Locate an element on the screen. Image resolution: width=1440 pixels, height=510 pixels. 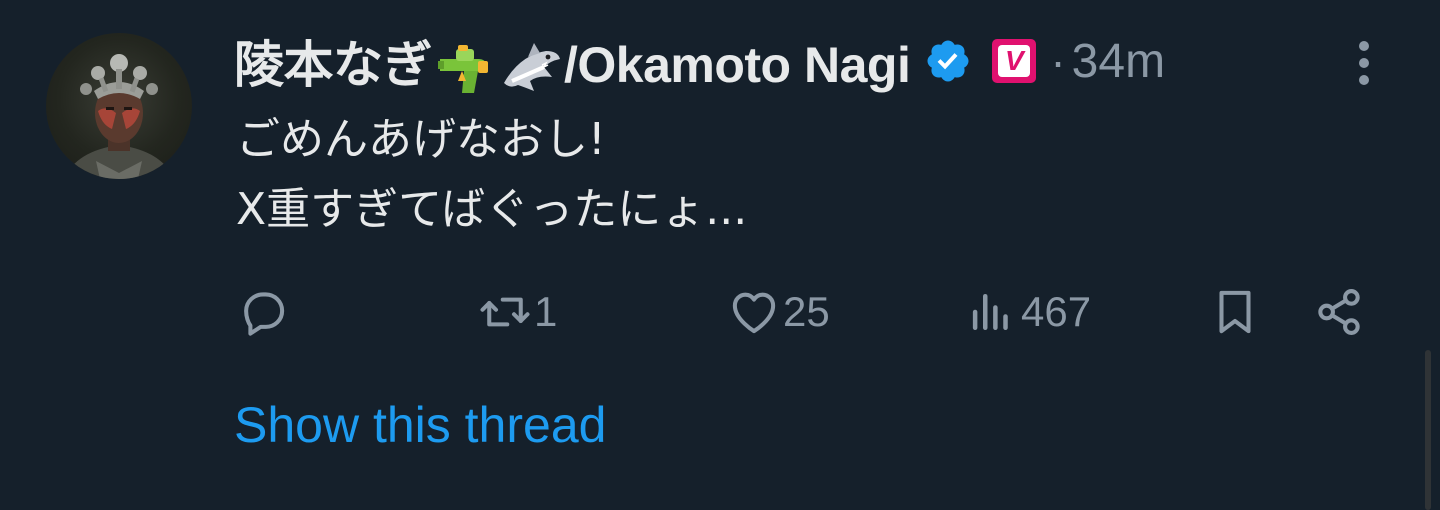
like-count: 25 is located at coordinates (806, 311).